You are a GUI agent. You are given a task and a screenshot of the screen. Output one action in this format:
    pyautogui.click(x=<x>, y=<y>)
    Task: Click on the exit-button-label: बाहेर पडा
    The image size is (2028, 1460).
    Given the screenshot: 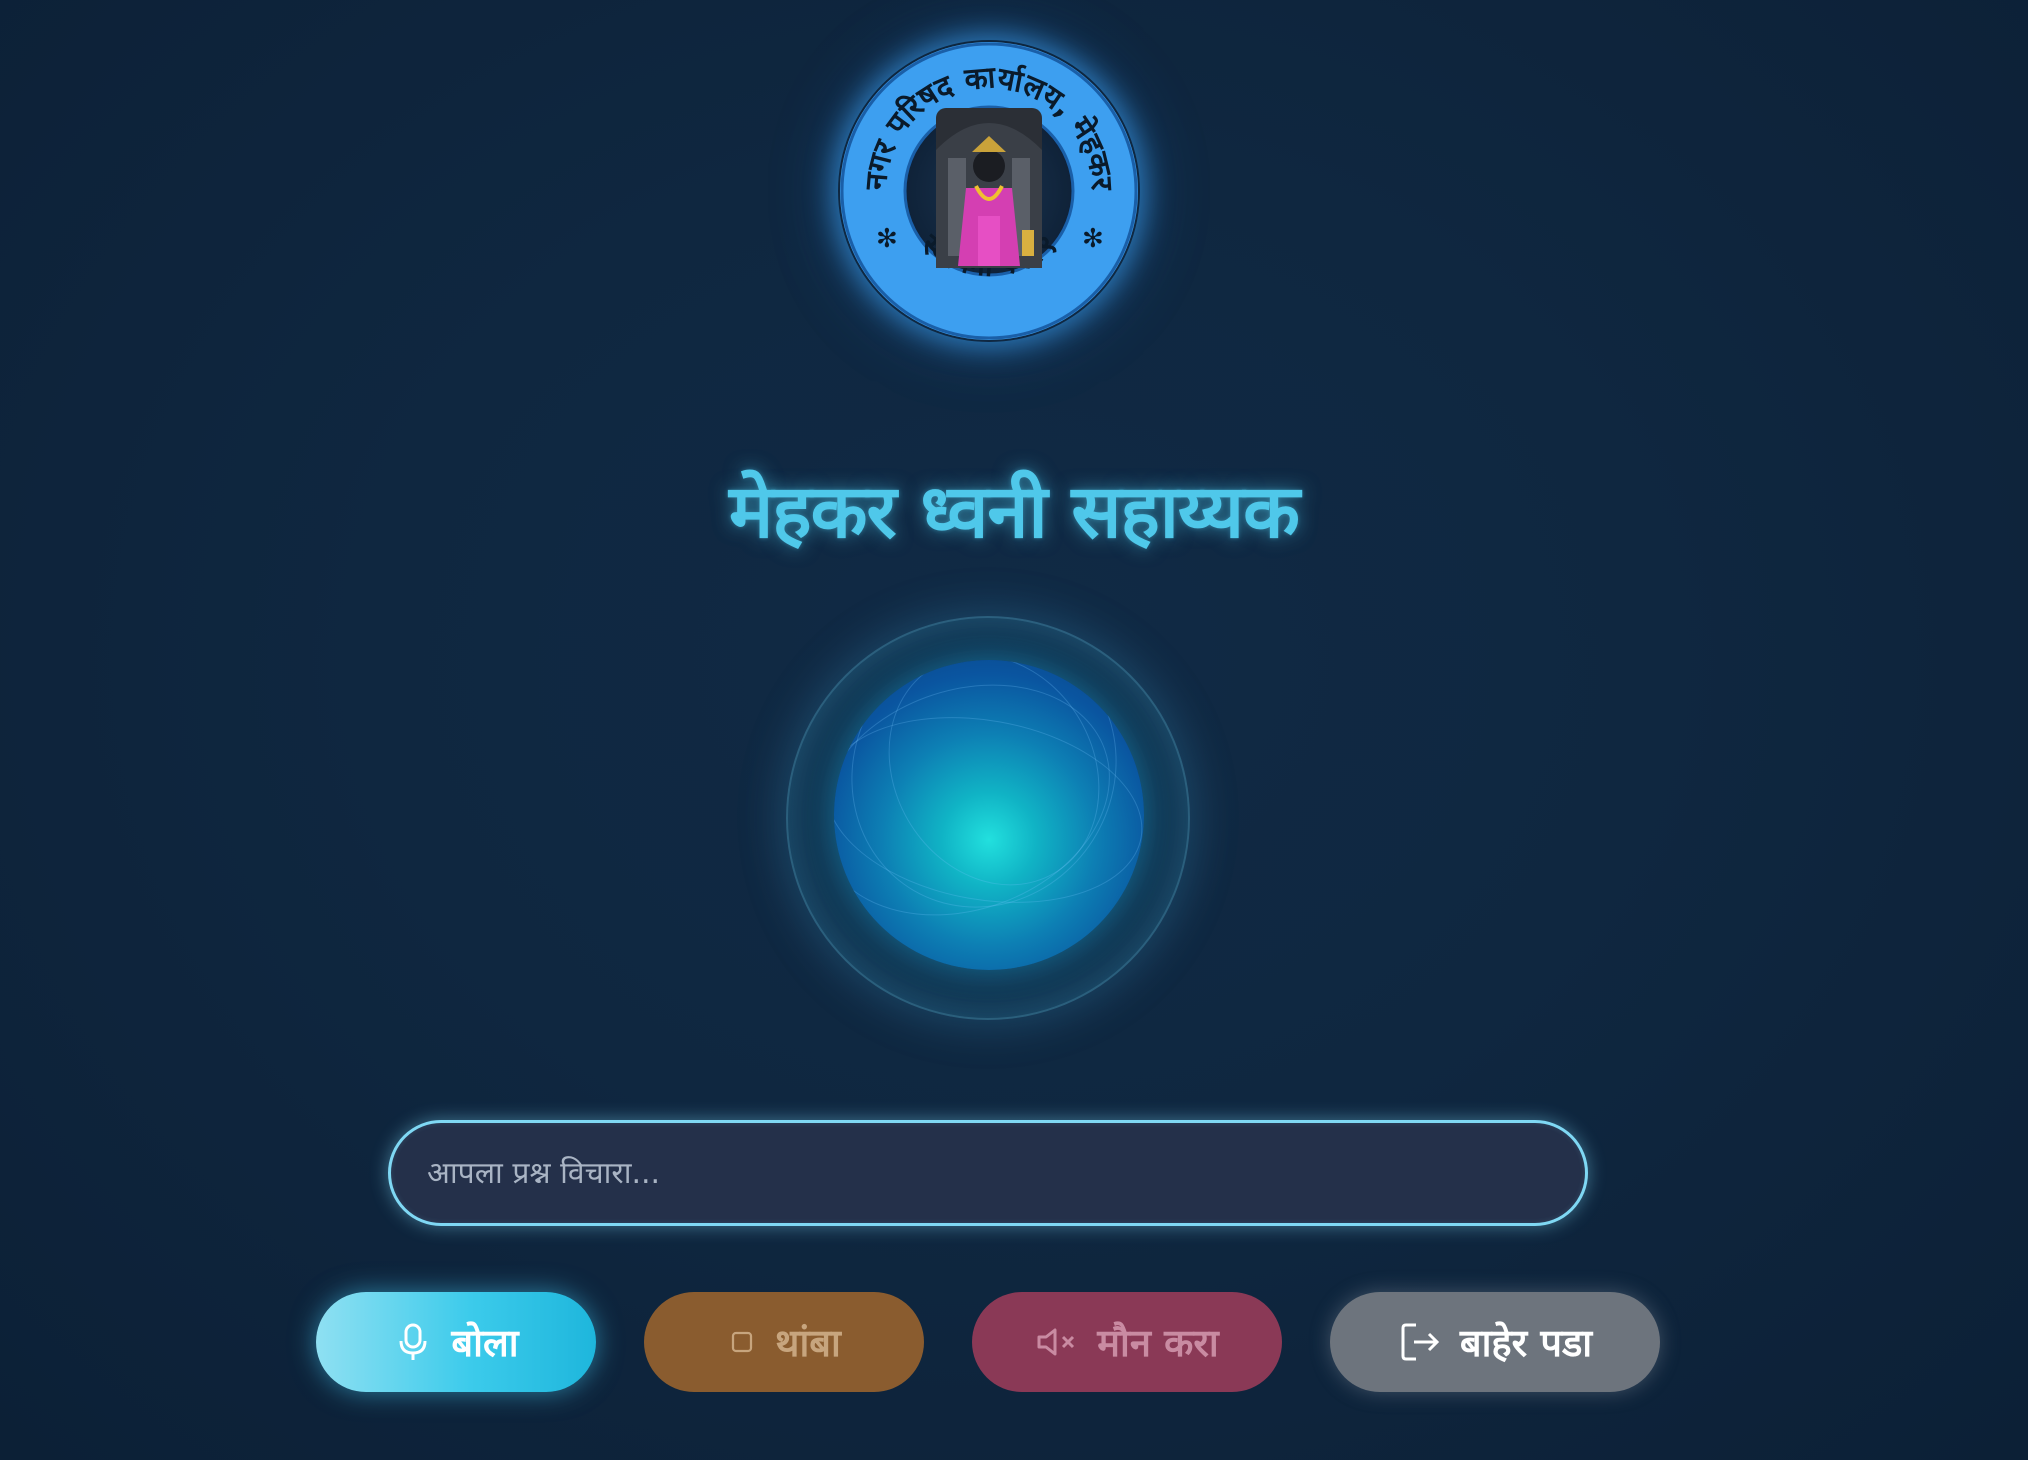 What is the action you would take?
    pyautogui.click(x=1526, y=1343)
    